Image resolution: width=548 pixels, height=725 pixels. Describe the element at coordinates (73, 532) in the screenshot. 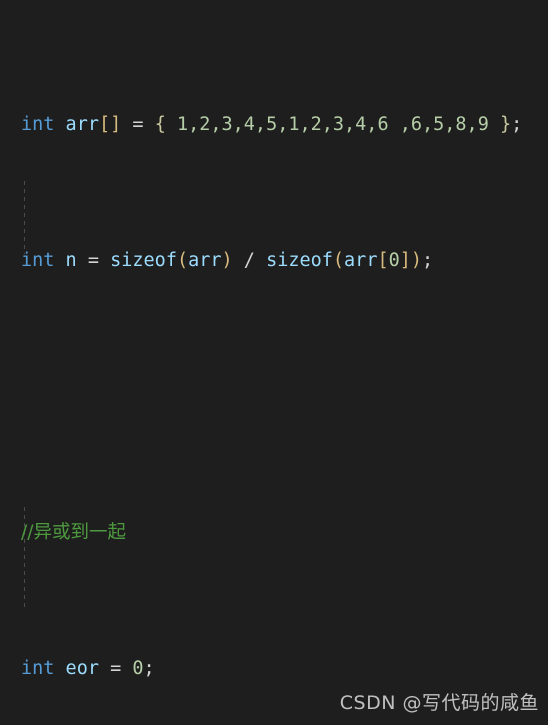

I see `token-comment: //异或到一起` at that location.